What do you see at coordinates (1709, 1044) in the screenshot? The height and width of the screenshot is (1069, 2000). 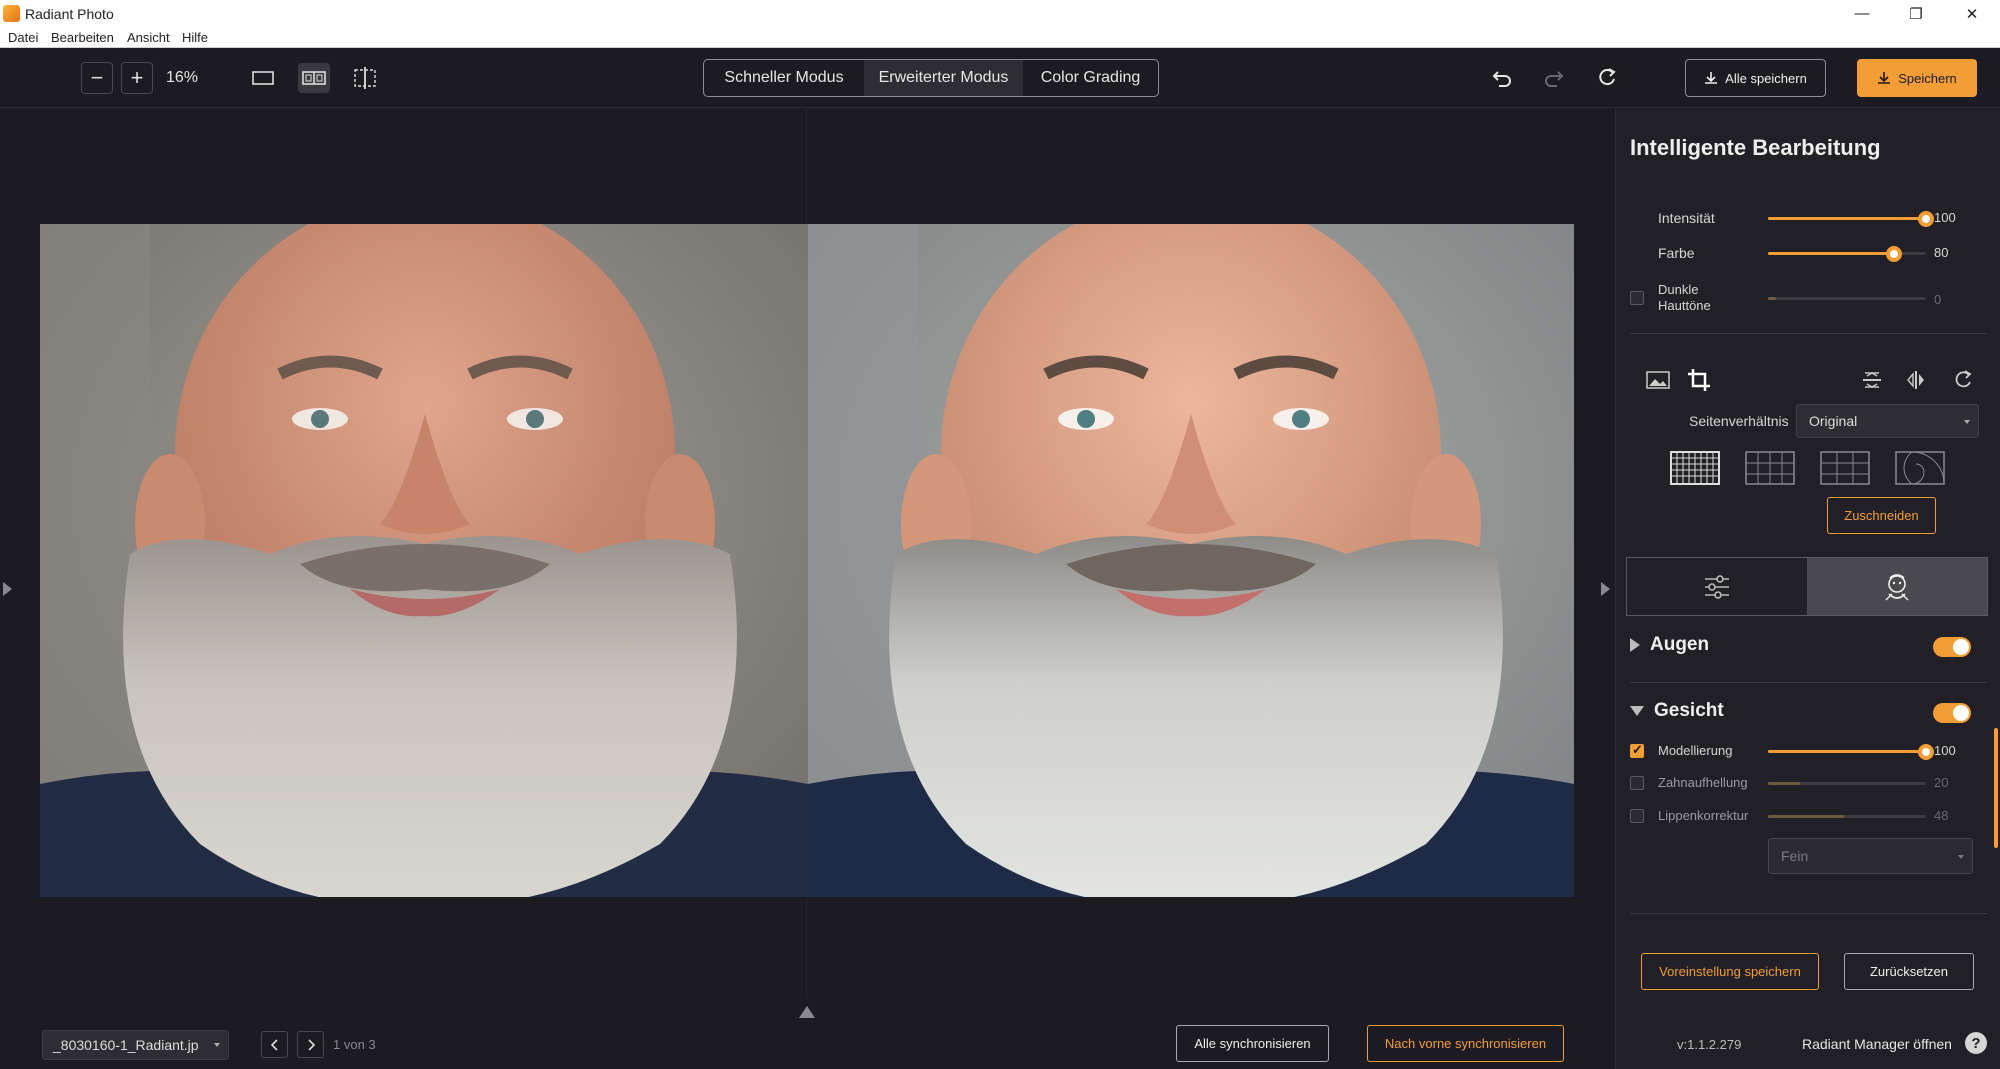 I see `version-label: v:1.1.2.279` at bounding box center [1709, 1044].